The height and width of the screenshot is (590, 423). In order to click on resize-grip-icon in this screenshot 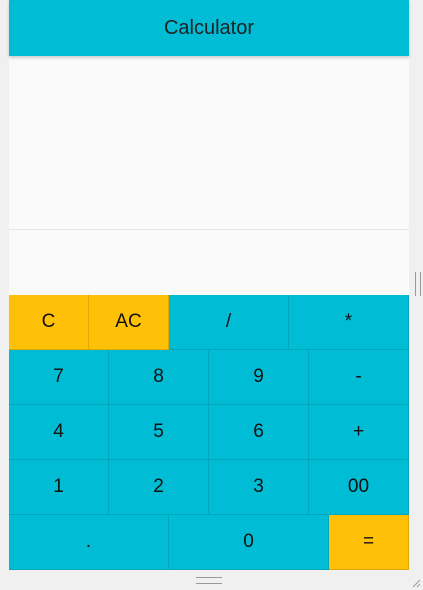, I will do `click(416, 583)`.